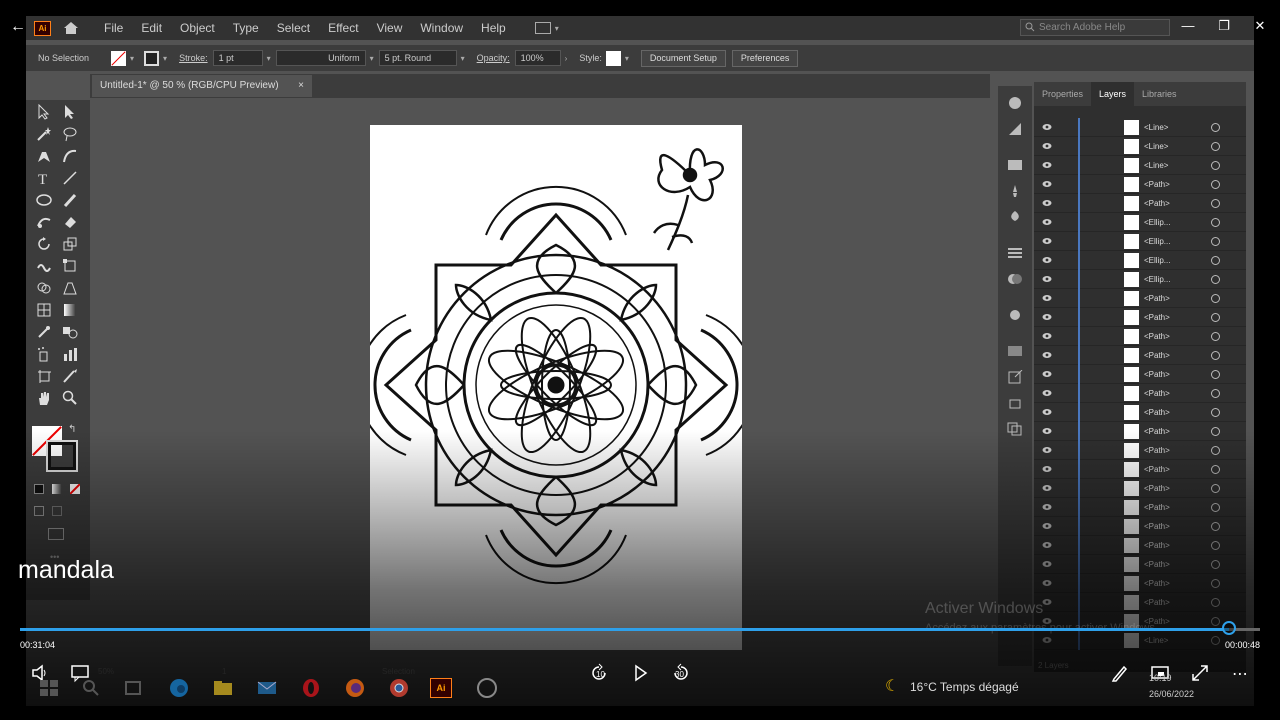  Describe the element at coordinates (1015, 191) in the screenshot. I see `brushes-panel-icon` at that location.